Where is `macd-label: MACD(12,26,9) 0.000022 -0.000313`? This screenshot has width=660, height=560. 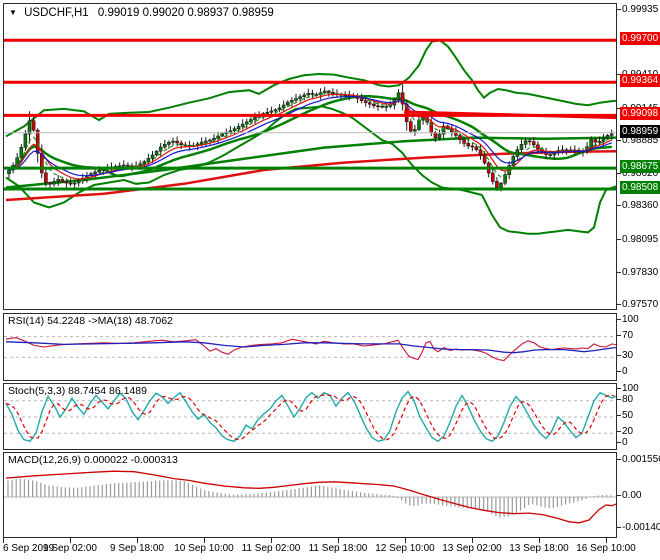 macd-label: MACD(12,26,9) 0.000022 -0.000313 is located at coordinates (93, 460).